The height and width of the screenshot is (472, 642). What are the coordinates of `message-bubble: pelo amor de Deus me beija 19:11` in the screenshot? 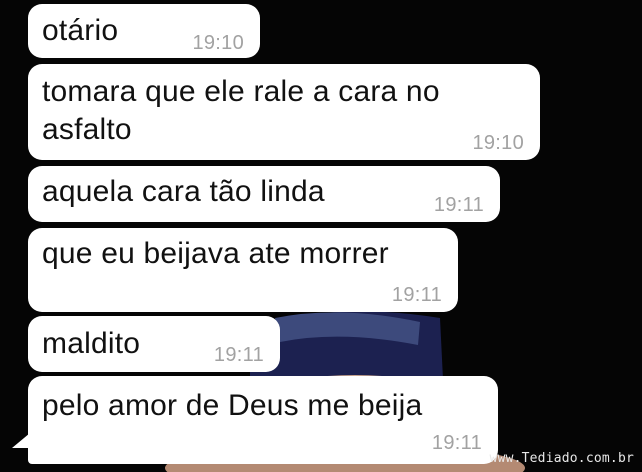 It's located at (263, 420).